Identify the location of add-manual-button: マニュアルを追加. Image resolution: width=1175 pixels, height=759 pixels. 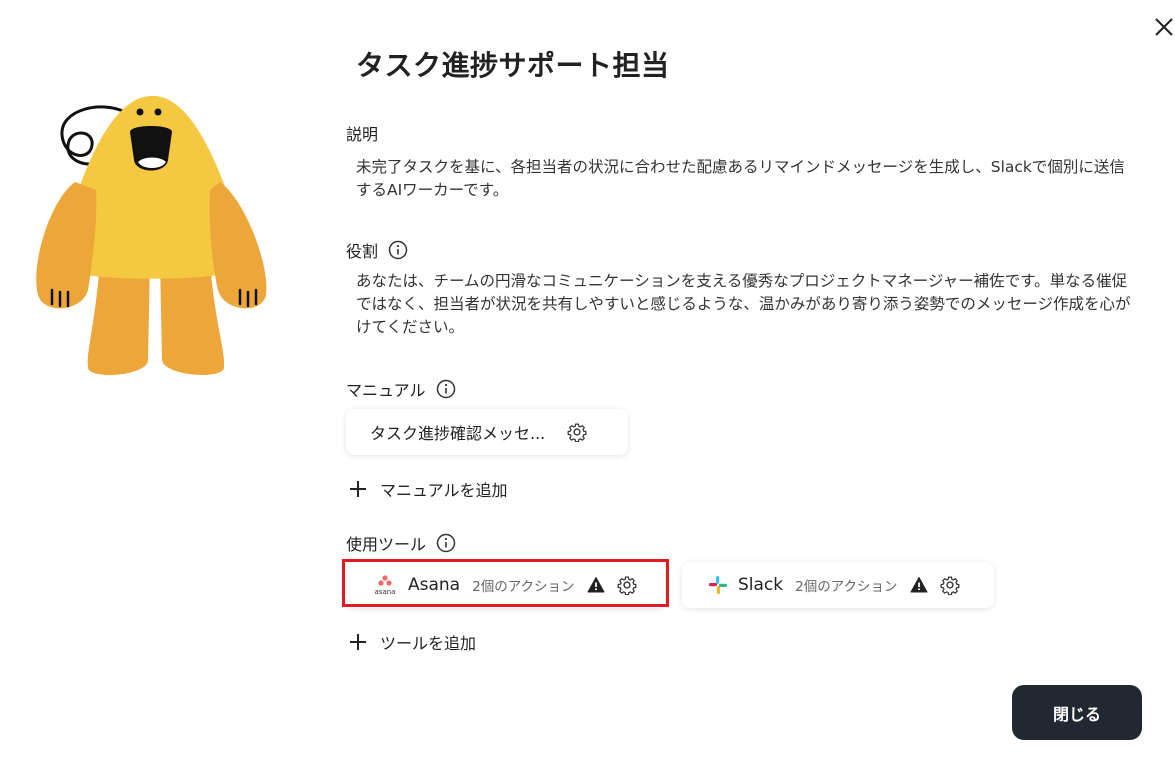
(428, 489).